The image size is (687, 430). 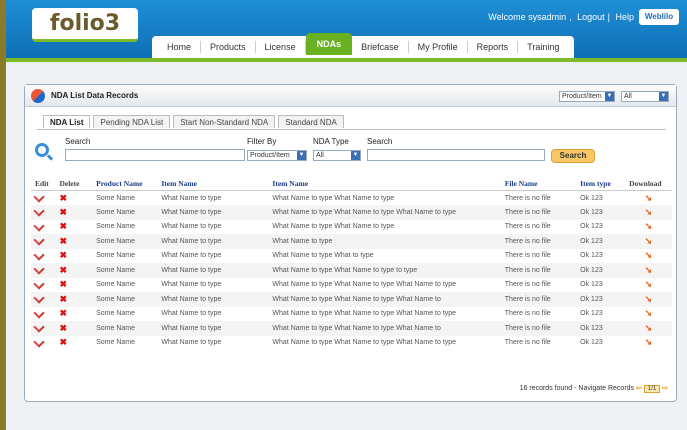 What do you see at coordinates (639, 388) in the screenshot?
I see `prev-arrow-icon: ⇦` at bounding box center [639, 388].